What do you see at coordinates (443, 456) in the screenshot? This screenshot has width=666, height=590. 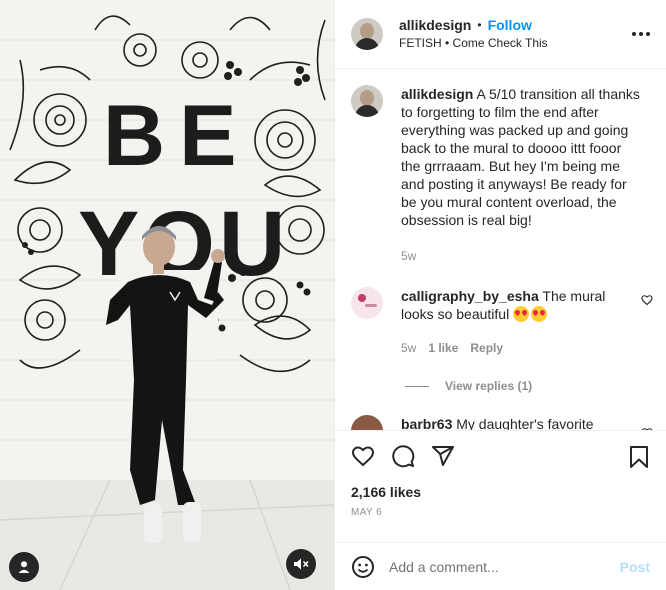 I see `share-icon` at bounding box center [443, 456].